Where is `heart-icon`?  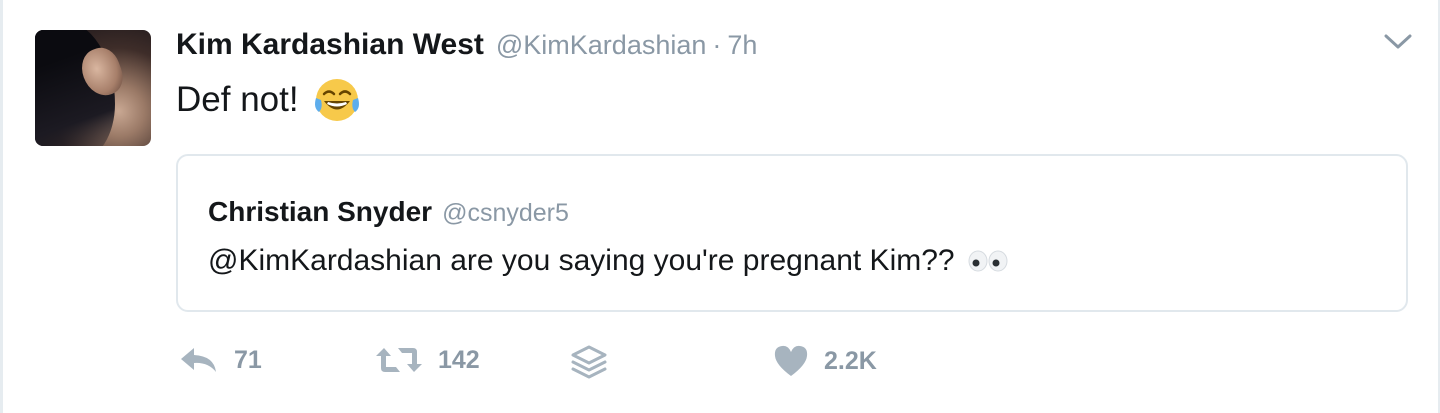 heart-icon is located at coordinates (791, 360).